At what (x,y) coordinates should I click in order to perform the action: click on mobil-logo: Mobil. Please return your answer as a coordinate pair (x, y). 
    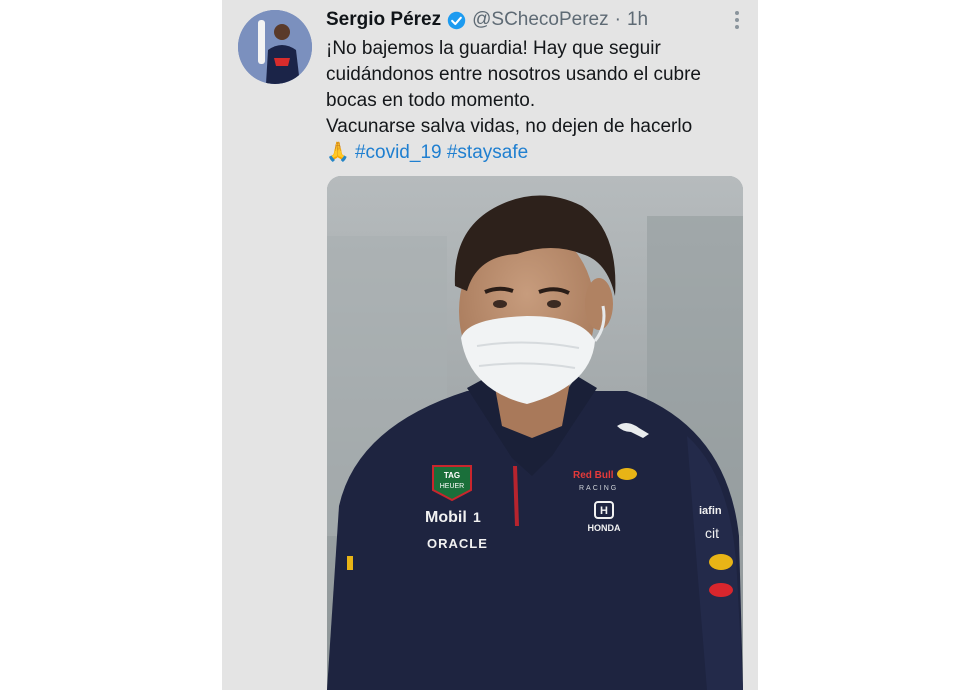
    Looking at the image, I should click on (446, 517).